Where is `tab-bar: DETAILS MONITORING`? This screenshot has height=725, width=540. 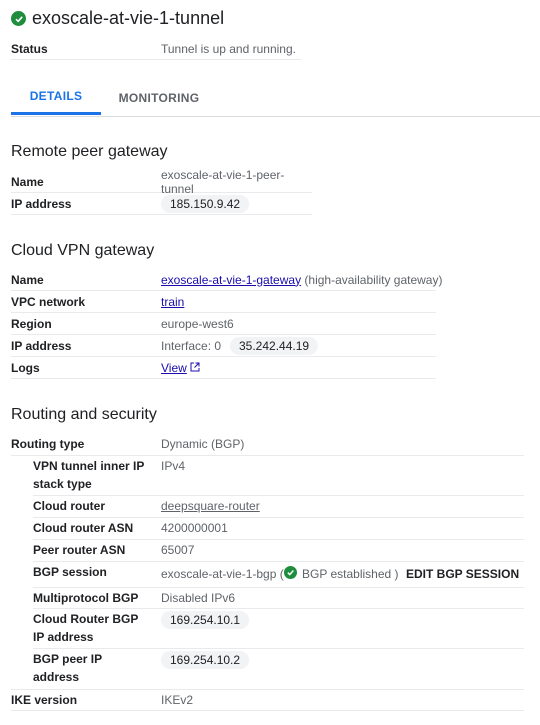 tab-bar: DETAILS MONITORING is located at coordinates (275, 98).